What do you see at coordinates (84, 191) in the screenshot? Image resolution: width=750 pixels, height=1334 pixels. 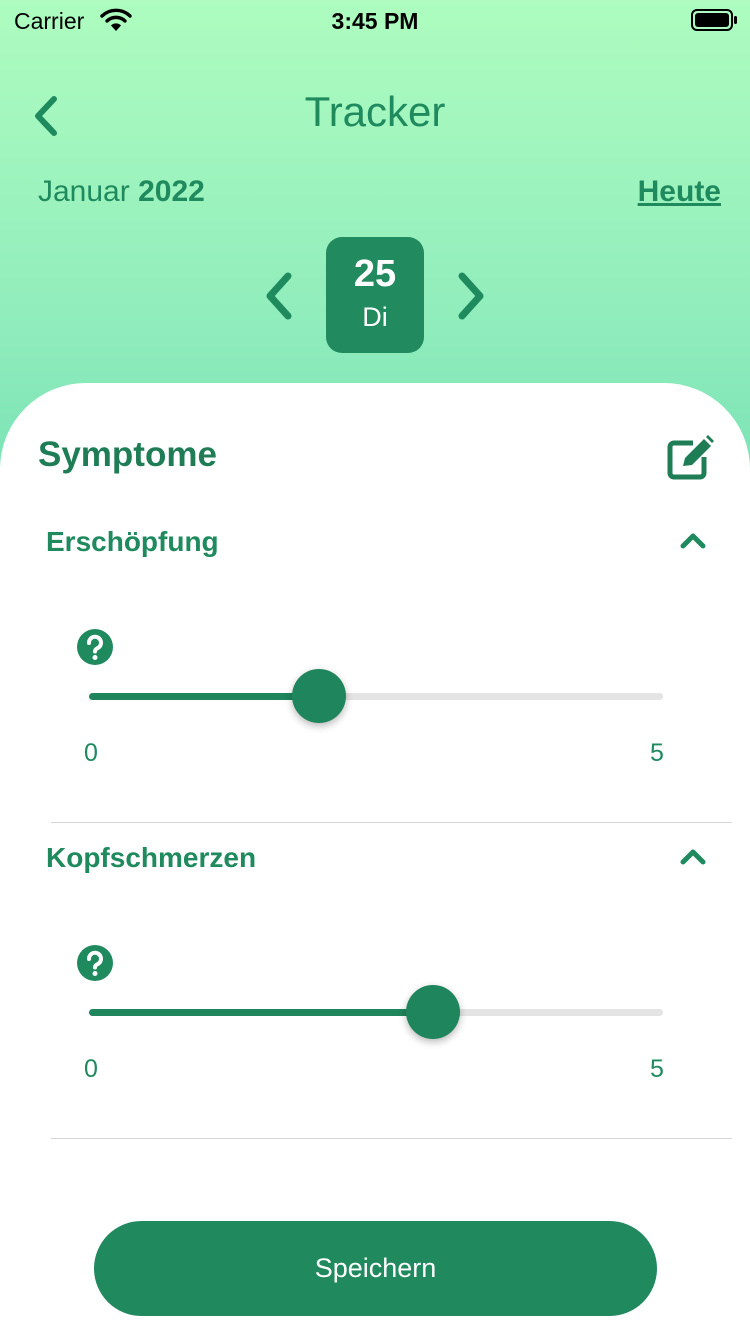 I see `month-name: Januar` at bounding box center [84, 191].